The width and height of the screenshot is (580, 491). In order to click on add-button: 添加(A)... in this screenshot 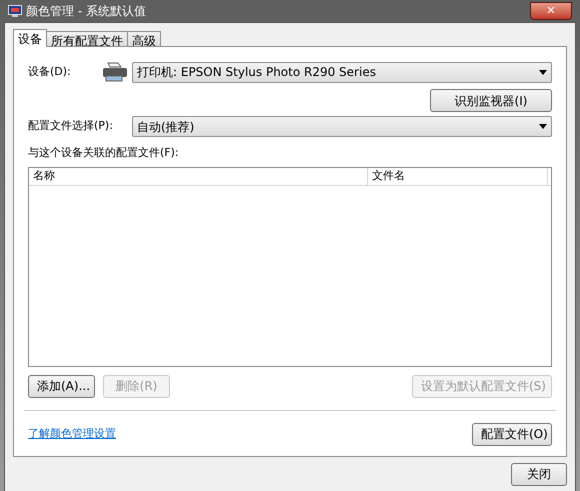, I will do `click(61, 386)`.